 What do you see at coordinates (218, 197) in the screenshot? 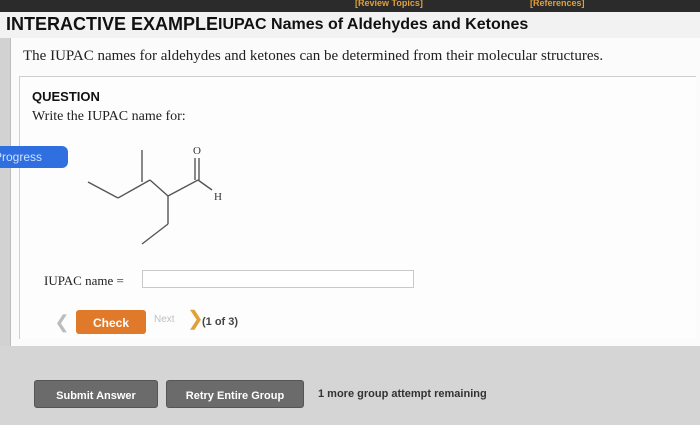
I see `hydrogen-label: H` at bounding box center [218, 197].